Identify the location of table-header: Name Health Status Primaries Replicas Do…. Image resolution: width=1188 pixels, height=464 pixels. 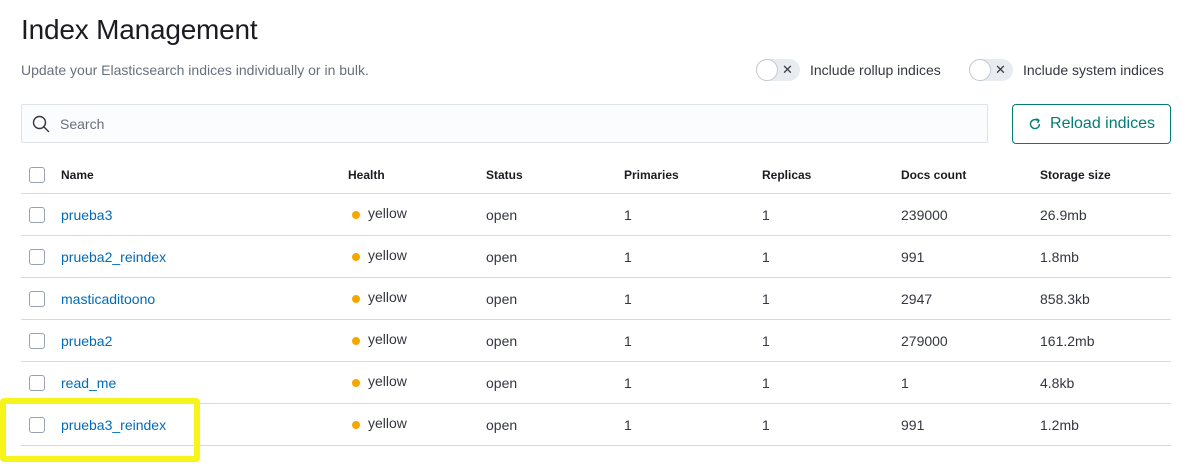
(596, 175).